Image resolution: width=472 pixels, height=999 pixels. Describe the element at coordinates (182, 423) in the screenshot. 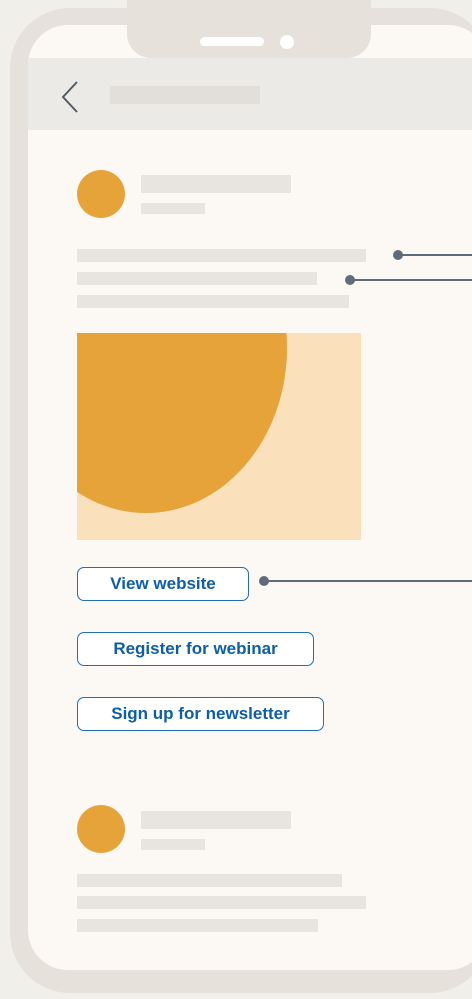

I see `image-circle-shape` at that location.